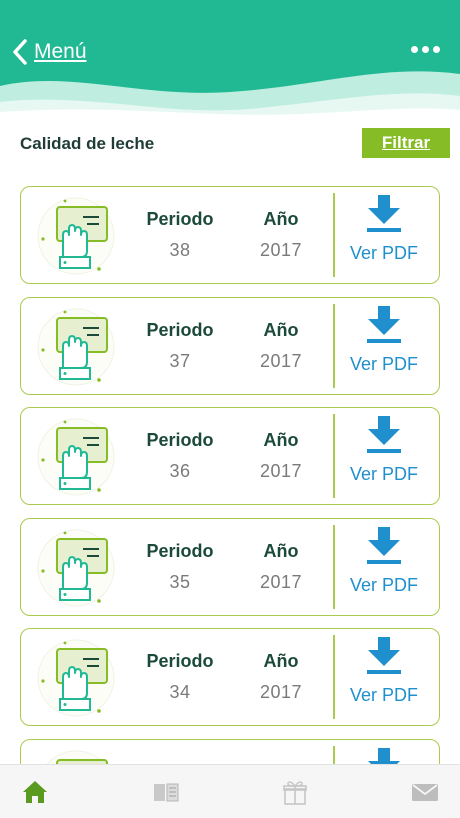 The width and height of the screenshot is (460, 818). Describe the element at coordinates (230, 751) in the screenshot. I see `report-card` at that location.